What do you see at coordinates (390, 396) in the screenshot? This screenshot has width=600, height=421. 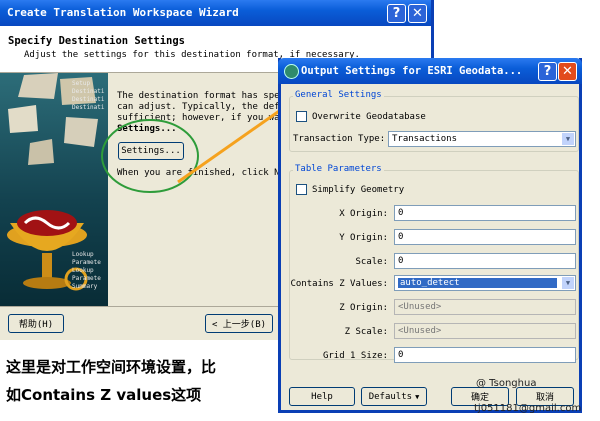 I see `defaults-button-label: Defaults` at bounding box center [390, 396].